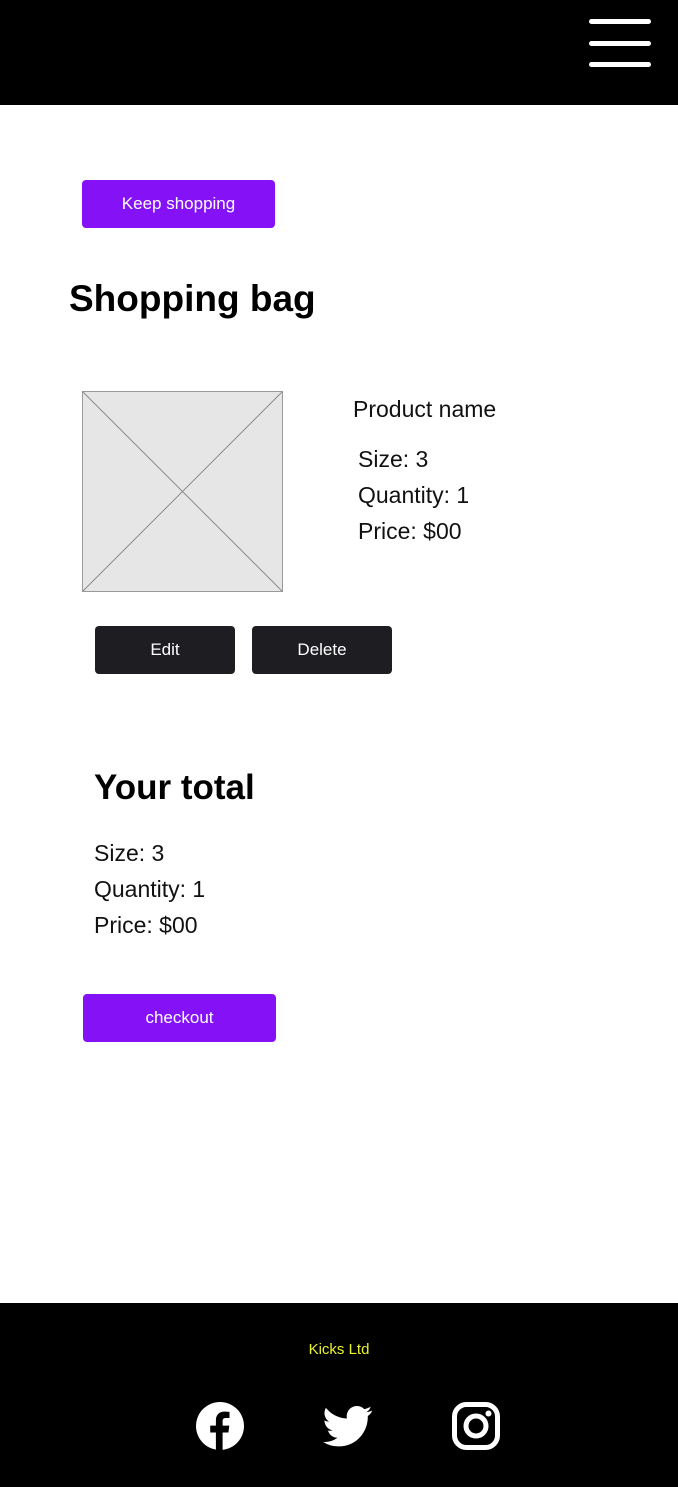  What do you see at coordinates (146, 925) in the screenshot?
I see `total-price: Price: $00` at bounding box center [146, 925].